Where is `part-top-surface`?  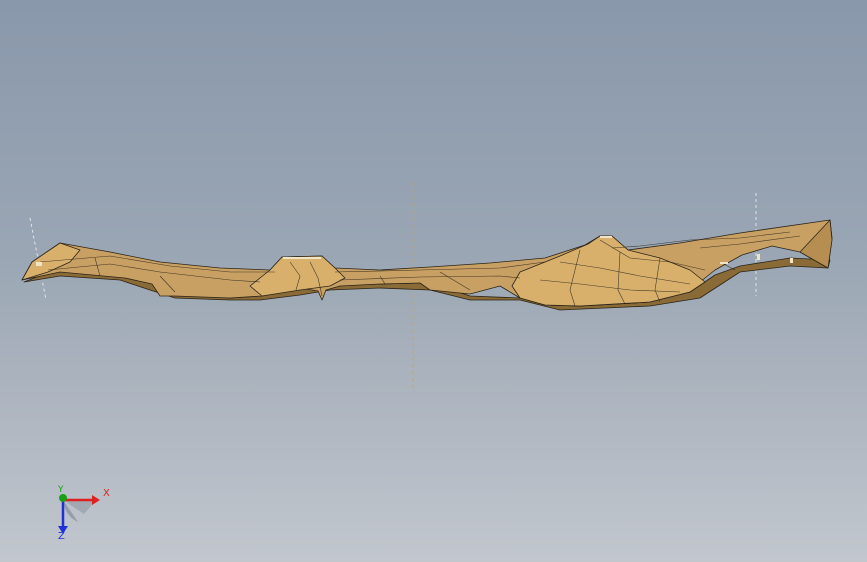
part-top-surface is located at coordinates (427, 263).